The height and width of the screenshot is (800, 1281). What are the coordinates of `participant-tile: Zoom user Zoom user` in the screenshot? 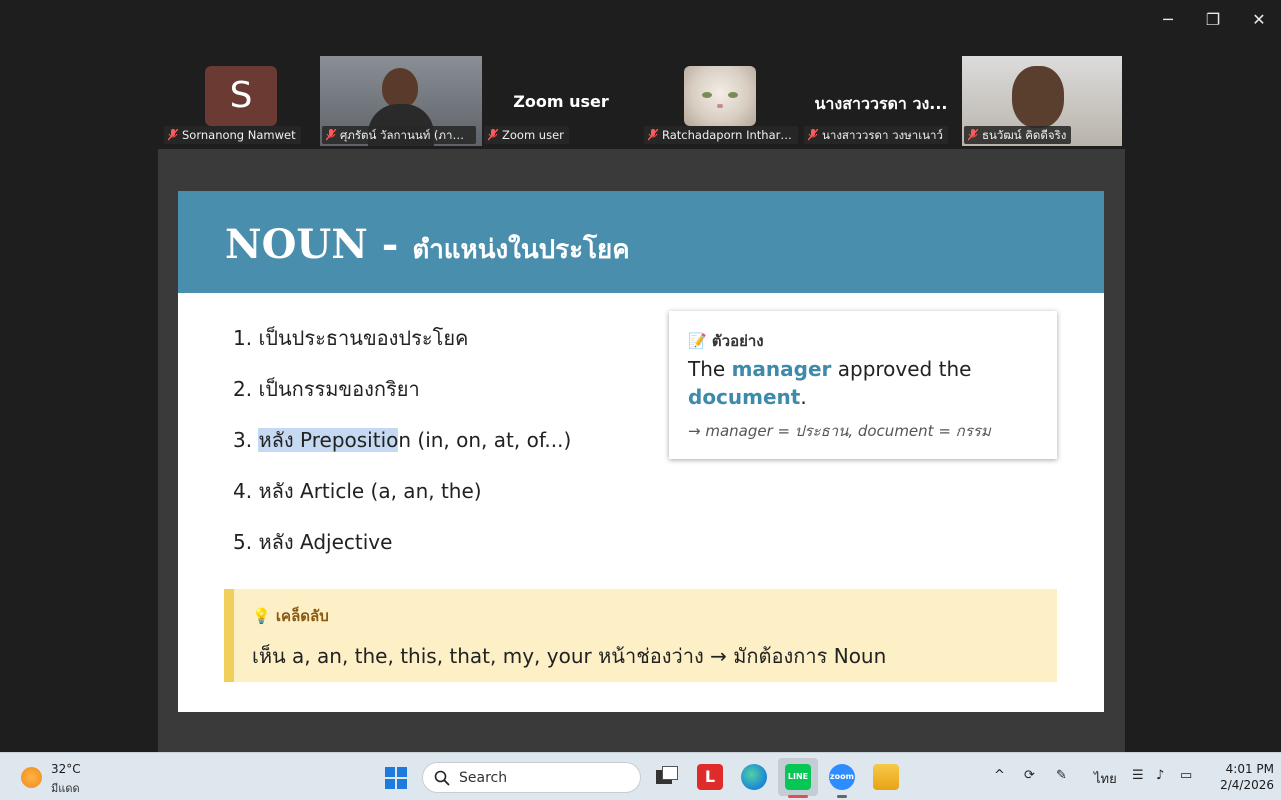 It's located at (561, 101).